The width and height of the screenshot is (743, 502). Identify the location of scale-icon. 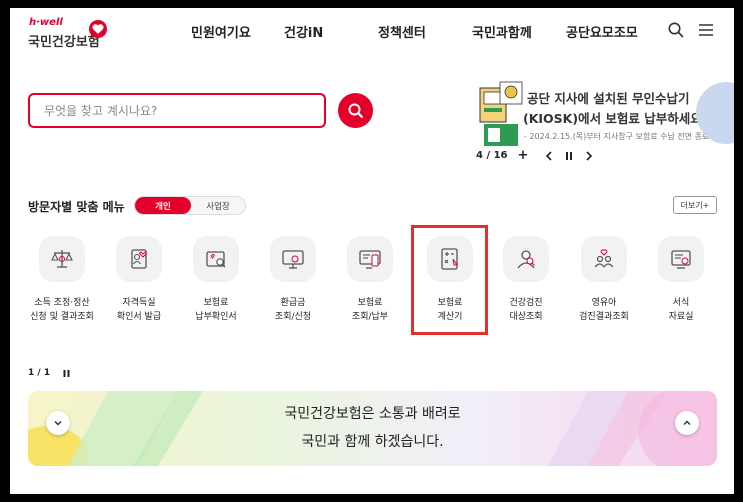
(62, 259).